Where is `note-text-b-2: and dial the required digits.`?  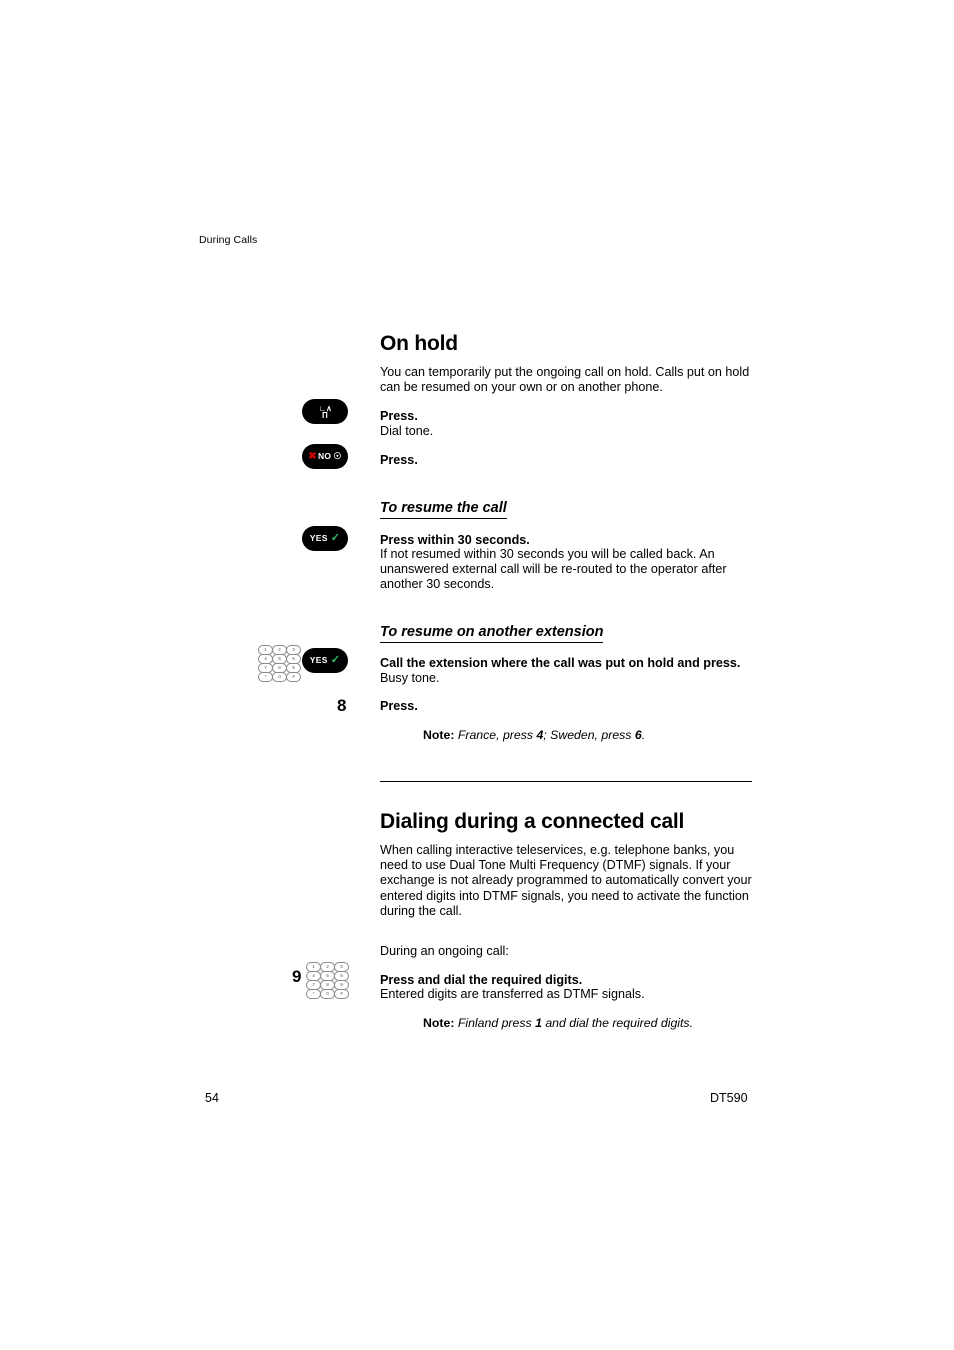
note-text-b-2: and dial the required digits. is located at coordinates (617, 1023).